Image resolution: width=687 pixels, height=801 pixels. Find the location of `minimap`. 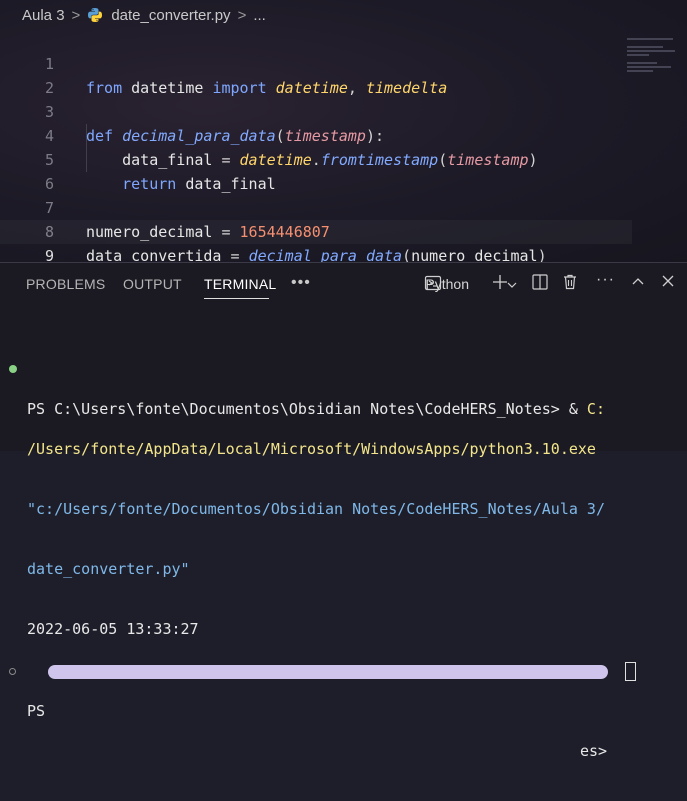

minimap is located at coordinates (653, 56).